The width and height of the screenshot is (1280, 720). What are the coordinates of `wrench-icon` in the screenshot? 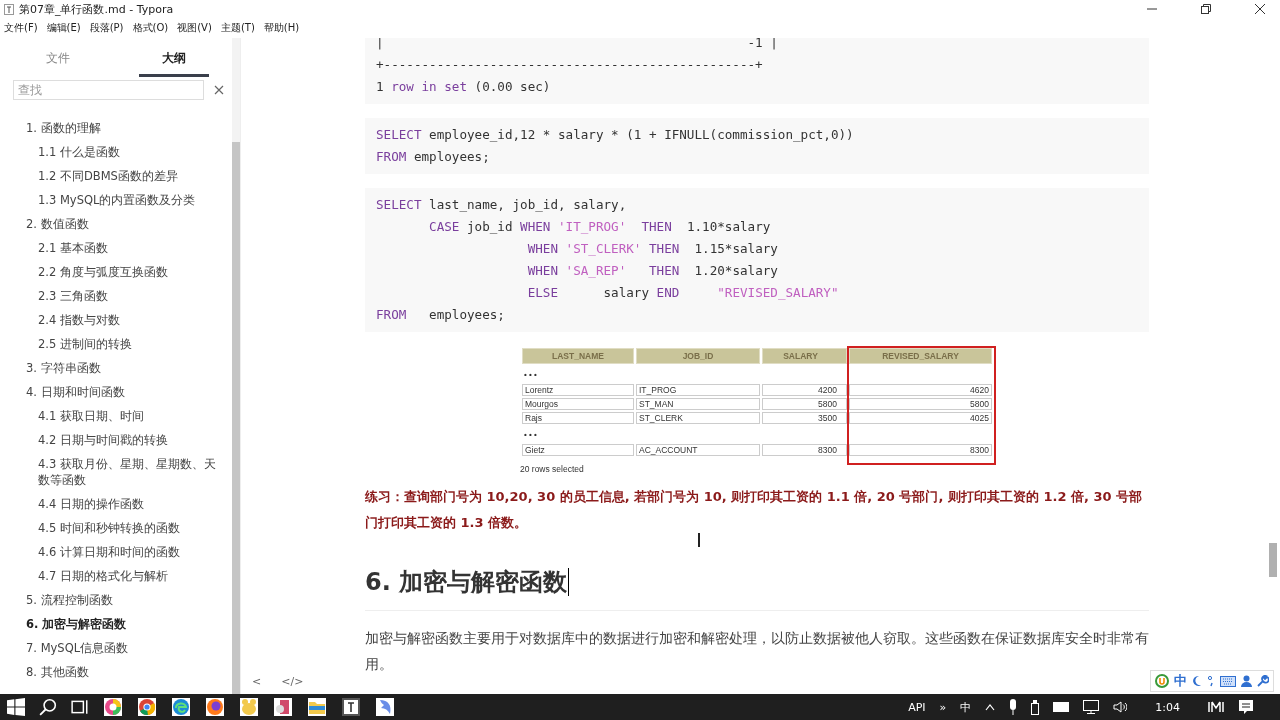 It's located at (1263, 681).